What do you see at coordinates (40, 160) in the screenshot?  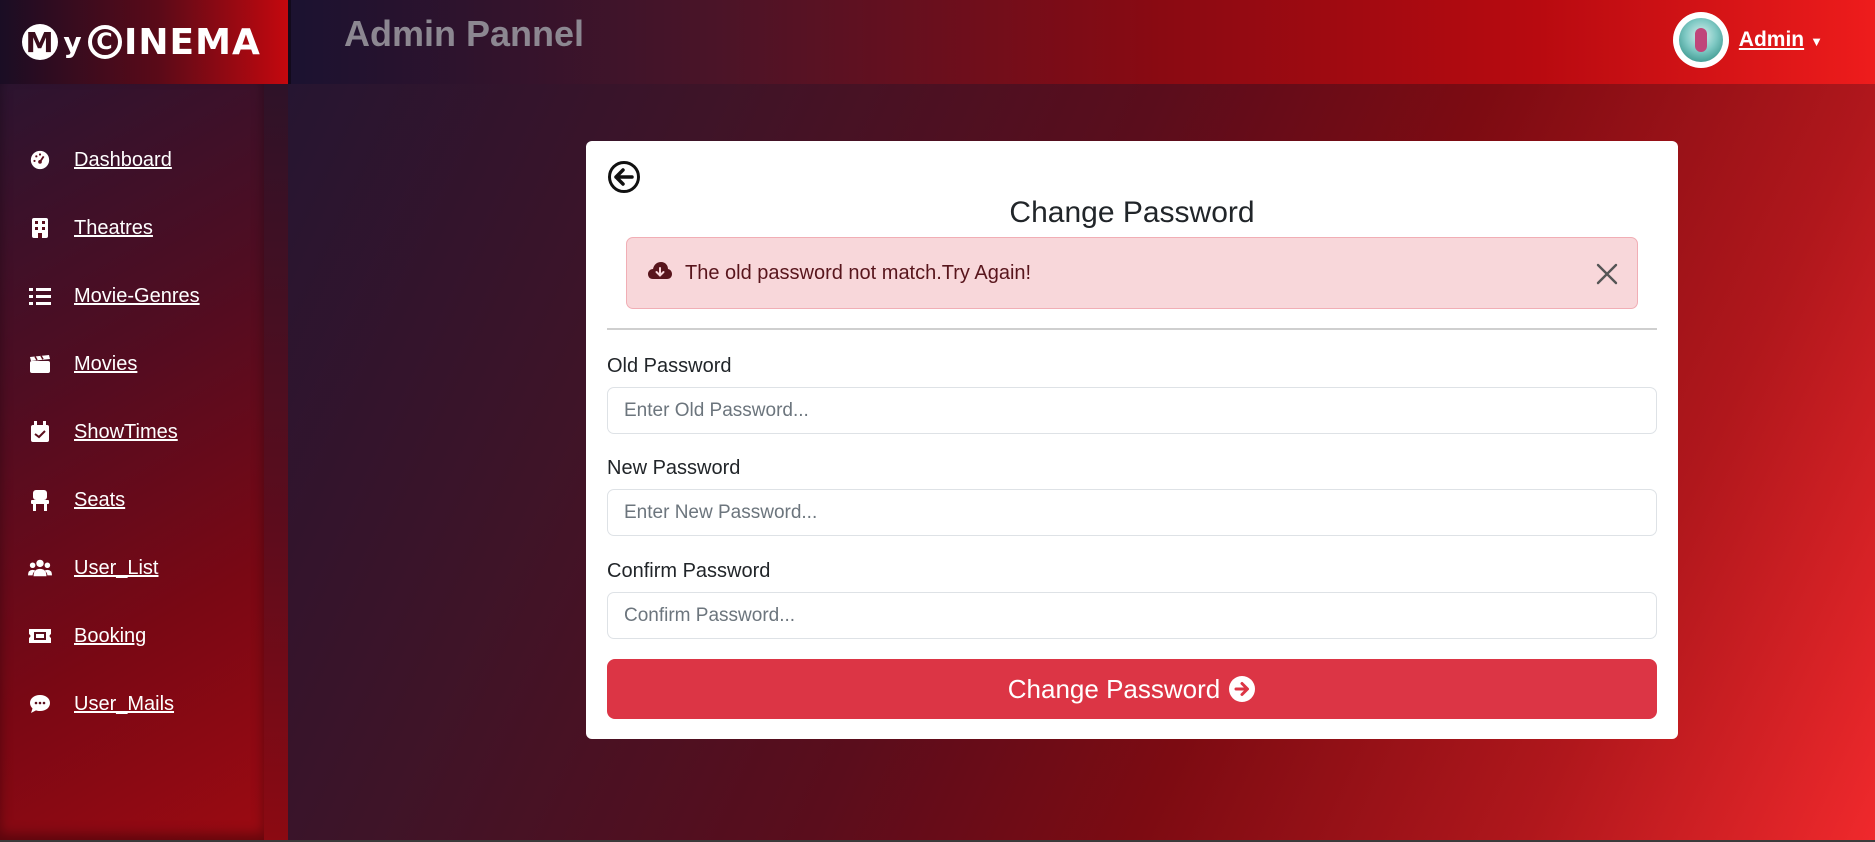 I see `dashboard-gauge-icon` at bounding box center [40, 160].